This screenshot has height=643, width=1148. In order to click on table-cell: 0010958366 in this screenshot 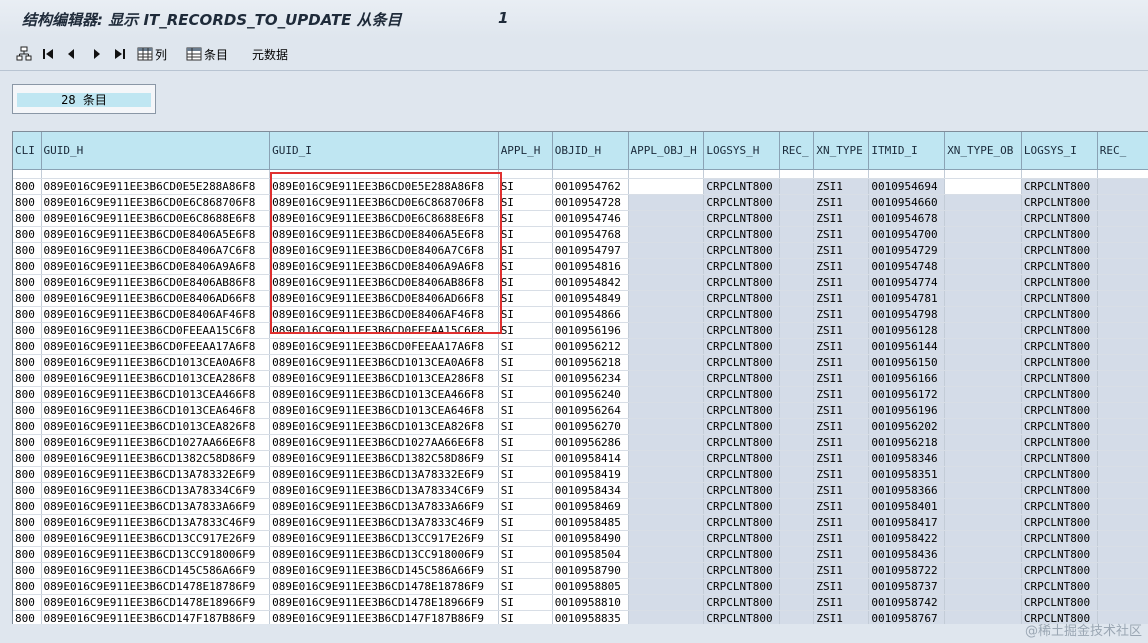, I will do `click(907, 490)`.